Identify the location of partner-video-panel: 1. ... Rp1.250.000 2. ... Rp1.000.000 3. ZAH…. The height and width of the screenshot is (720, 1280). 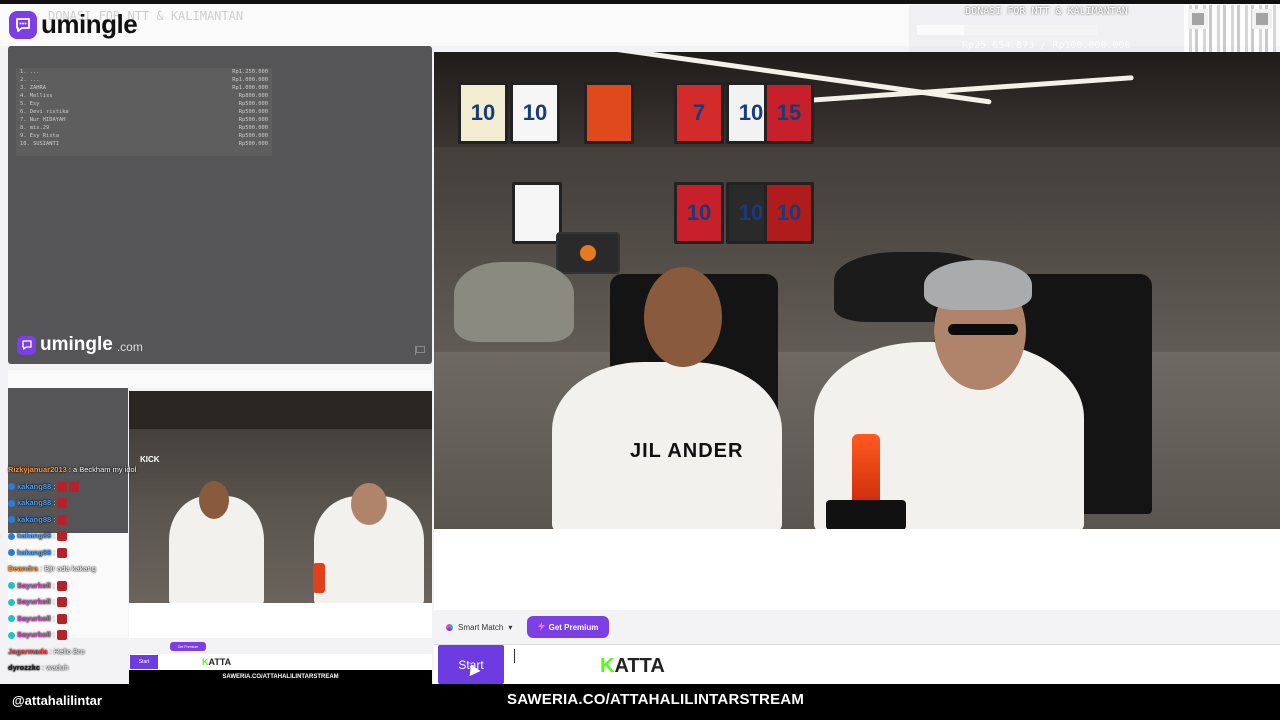
(220, 205).